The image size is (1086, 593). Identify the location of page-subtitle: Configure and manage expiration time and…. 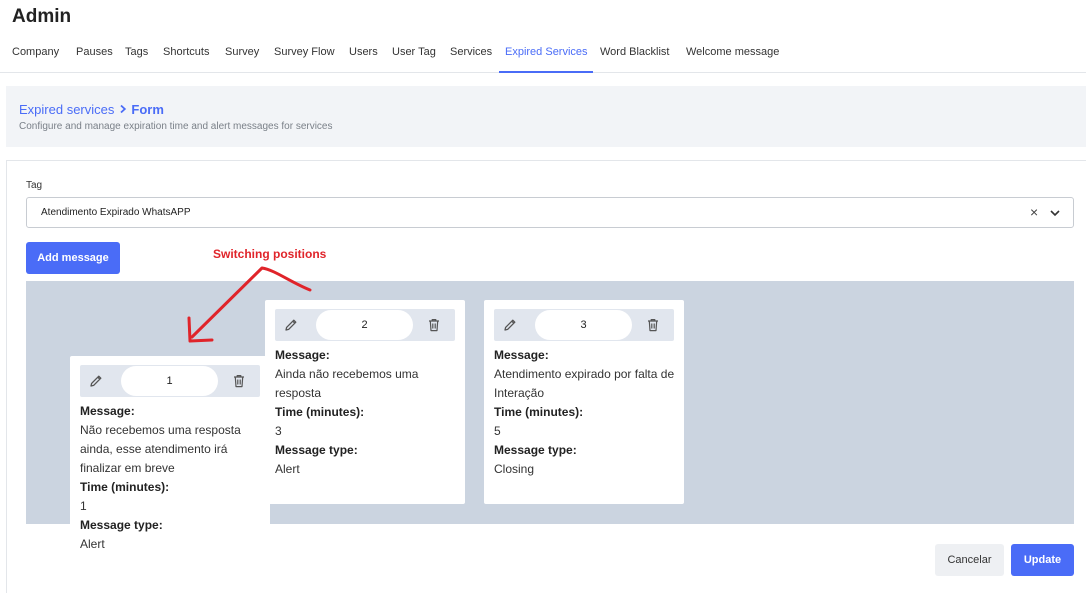
(176, 126).